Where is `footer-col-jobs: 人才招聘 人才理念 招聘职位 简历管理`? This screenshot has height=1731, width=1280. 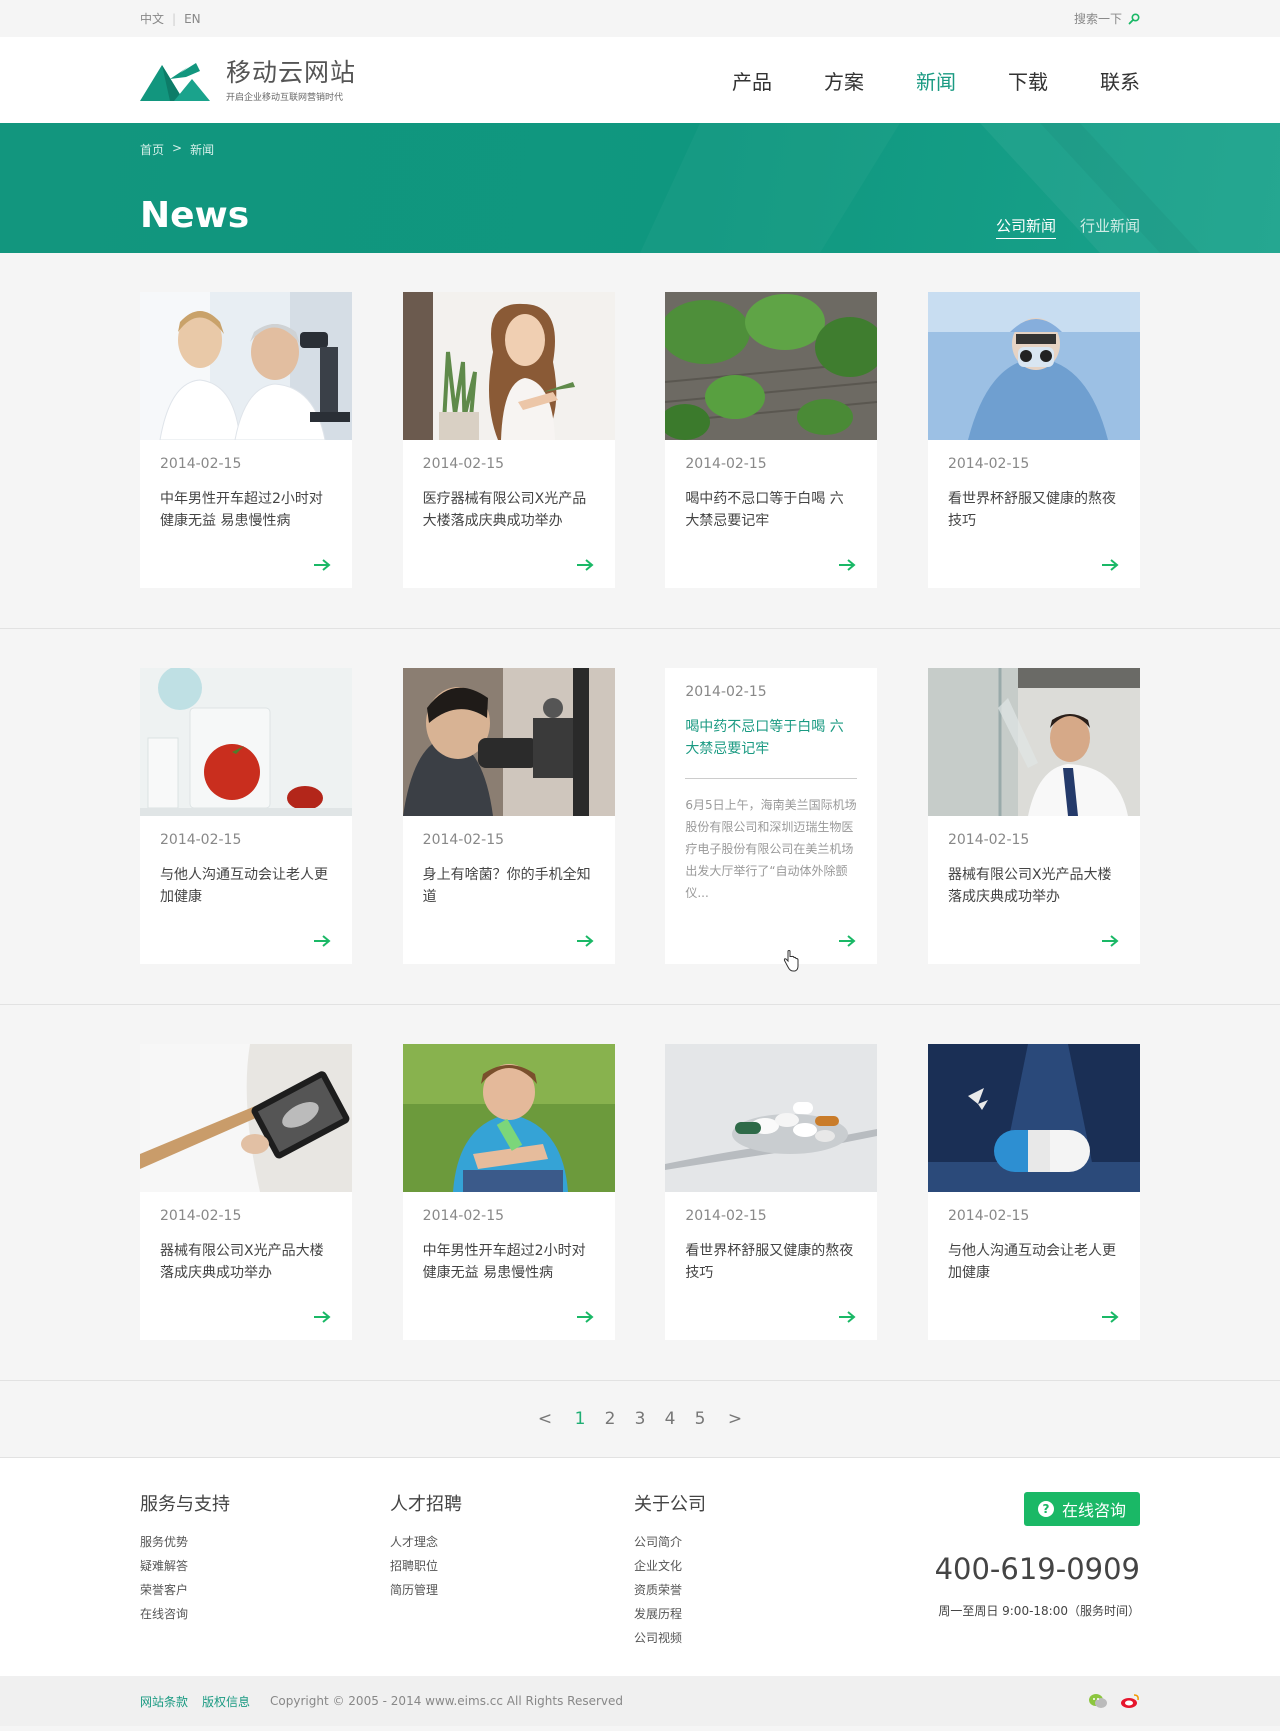
footer-col-jobs: 人才招聘 人才理念 招聘职位 简历管理 is located at coordinates (512, 1583).